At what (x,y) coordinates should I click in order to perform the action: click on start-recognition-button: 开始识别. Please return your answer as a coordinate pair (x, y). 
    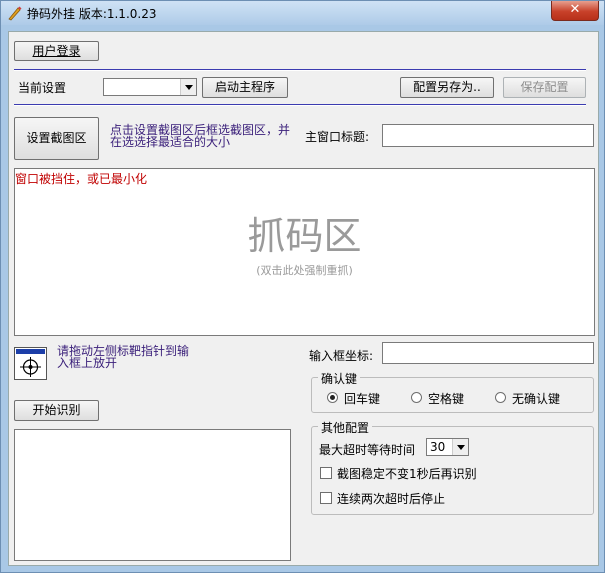
    Looking at the image, I should click on (56, 410).